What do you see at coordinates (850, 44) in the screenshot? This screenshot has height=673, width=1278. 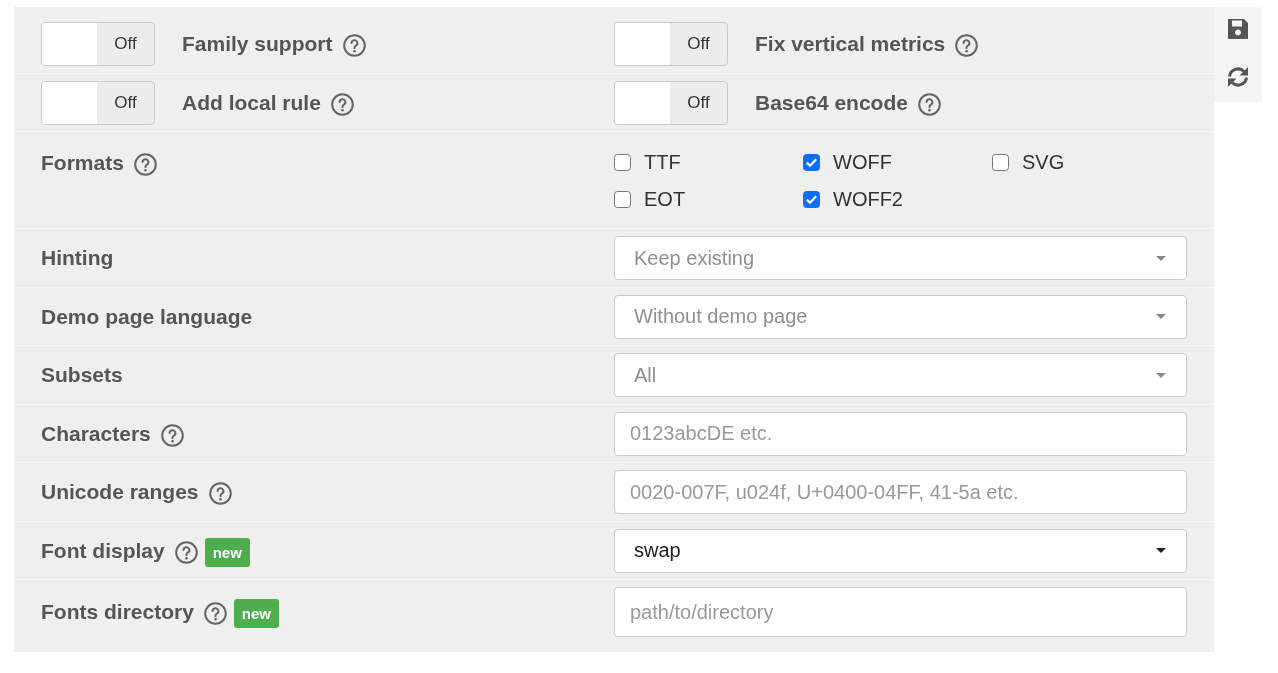 I see `setting-label: Fix vertical metrics` at bounding box center [850, 44].